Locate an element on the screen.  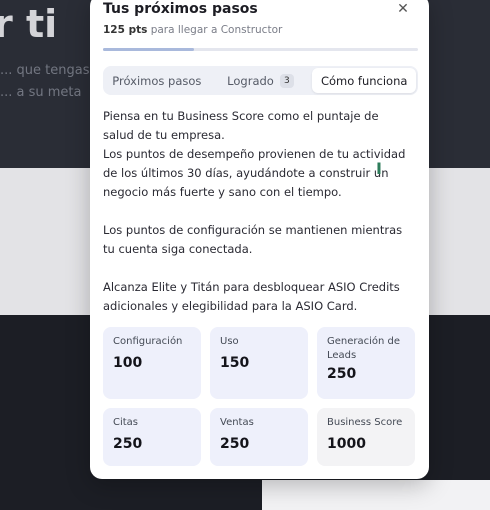
text-cursor-icon: I is located at coordinates (379, 168).